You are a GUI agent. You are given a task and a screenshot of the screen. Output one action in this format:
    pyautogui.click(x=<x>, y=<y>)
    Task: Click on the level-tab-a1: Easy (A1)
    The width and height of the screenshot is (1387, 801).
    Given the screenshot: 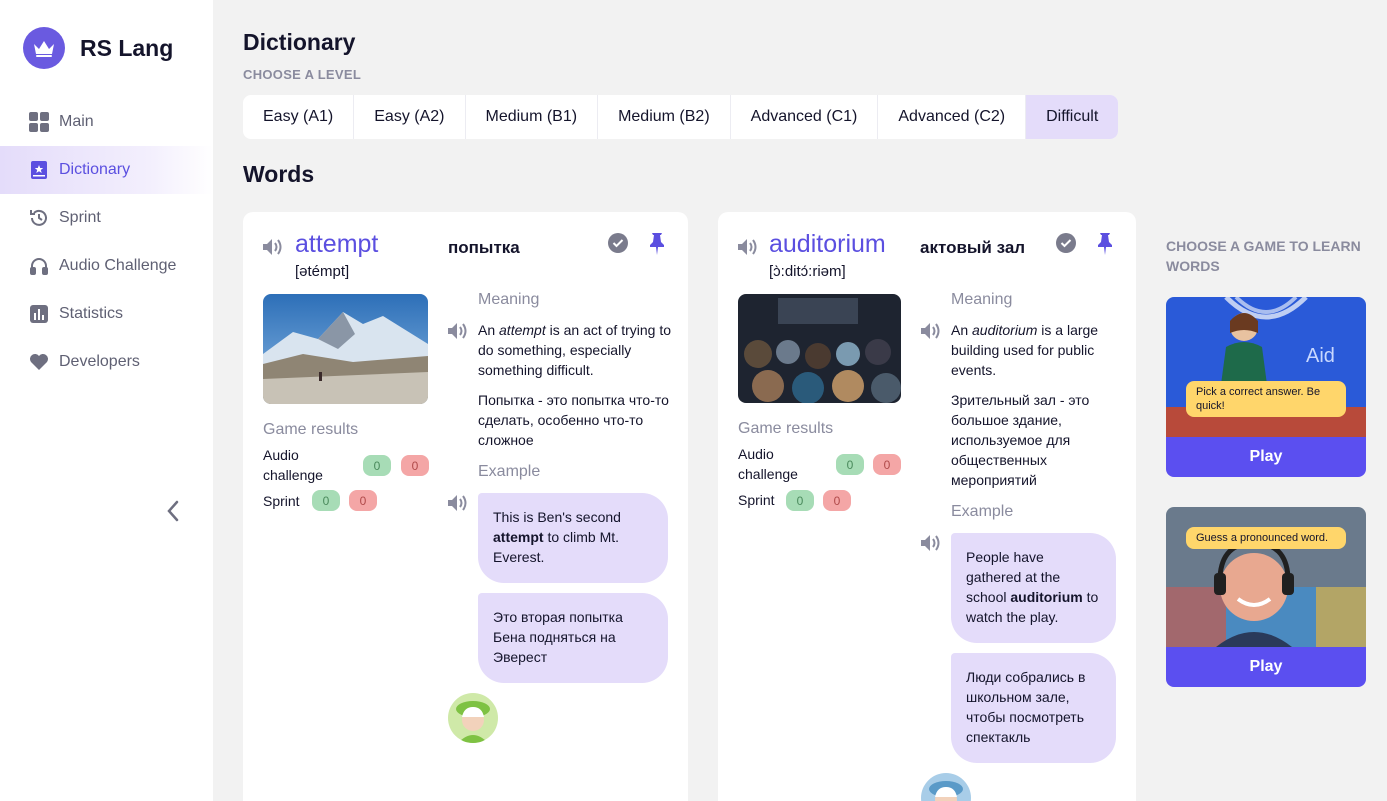 What is the action you would take?
    pyautogui.click(x=299, y=117)
    